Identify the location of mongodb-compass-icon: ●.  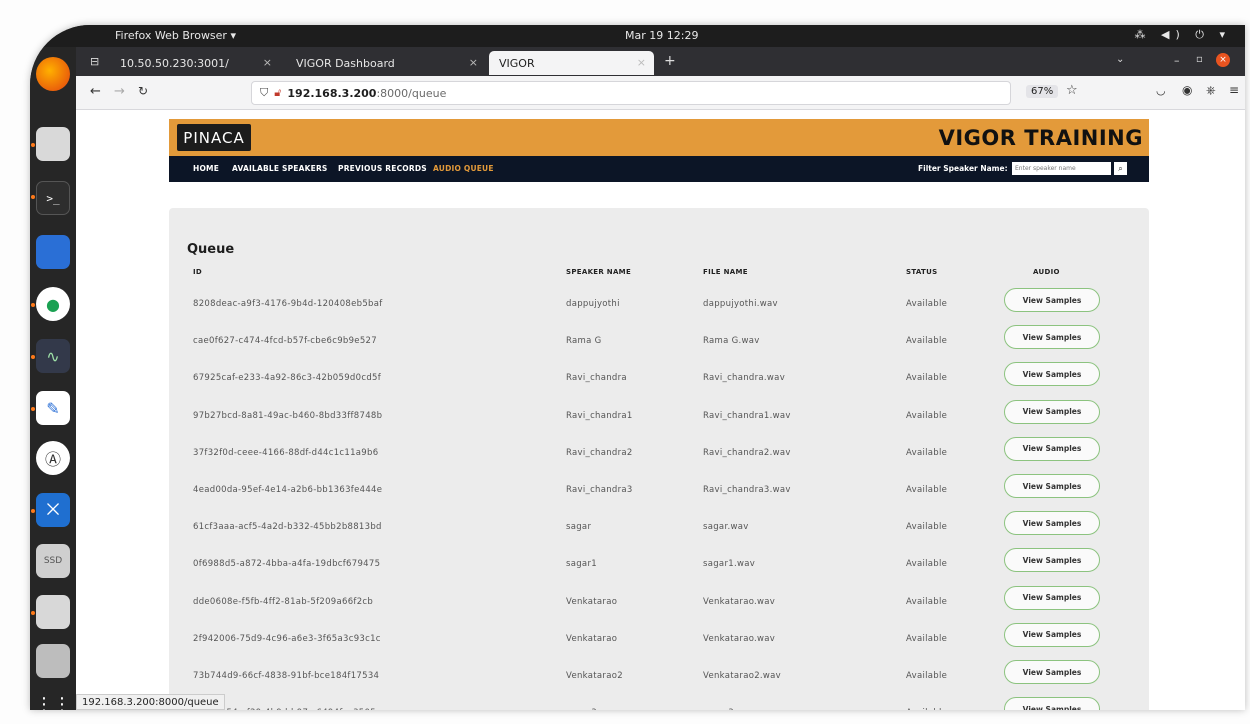
(53, 304).